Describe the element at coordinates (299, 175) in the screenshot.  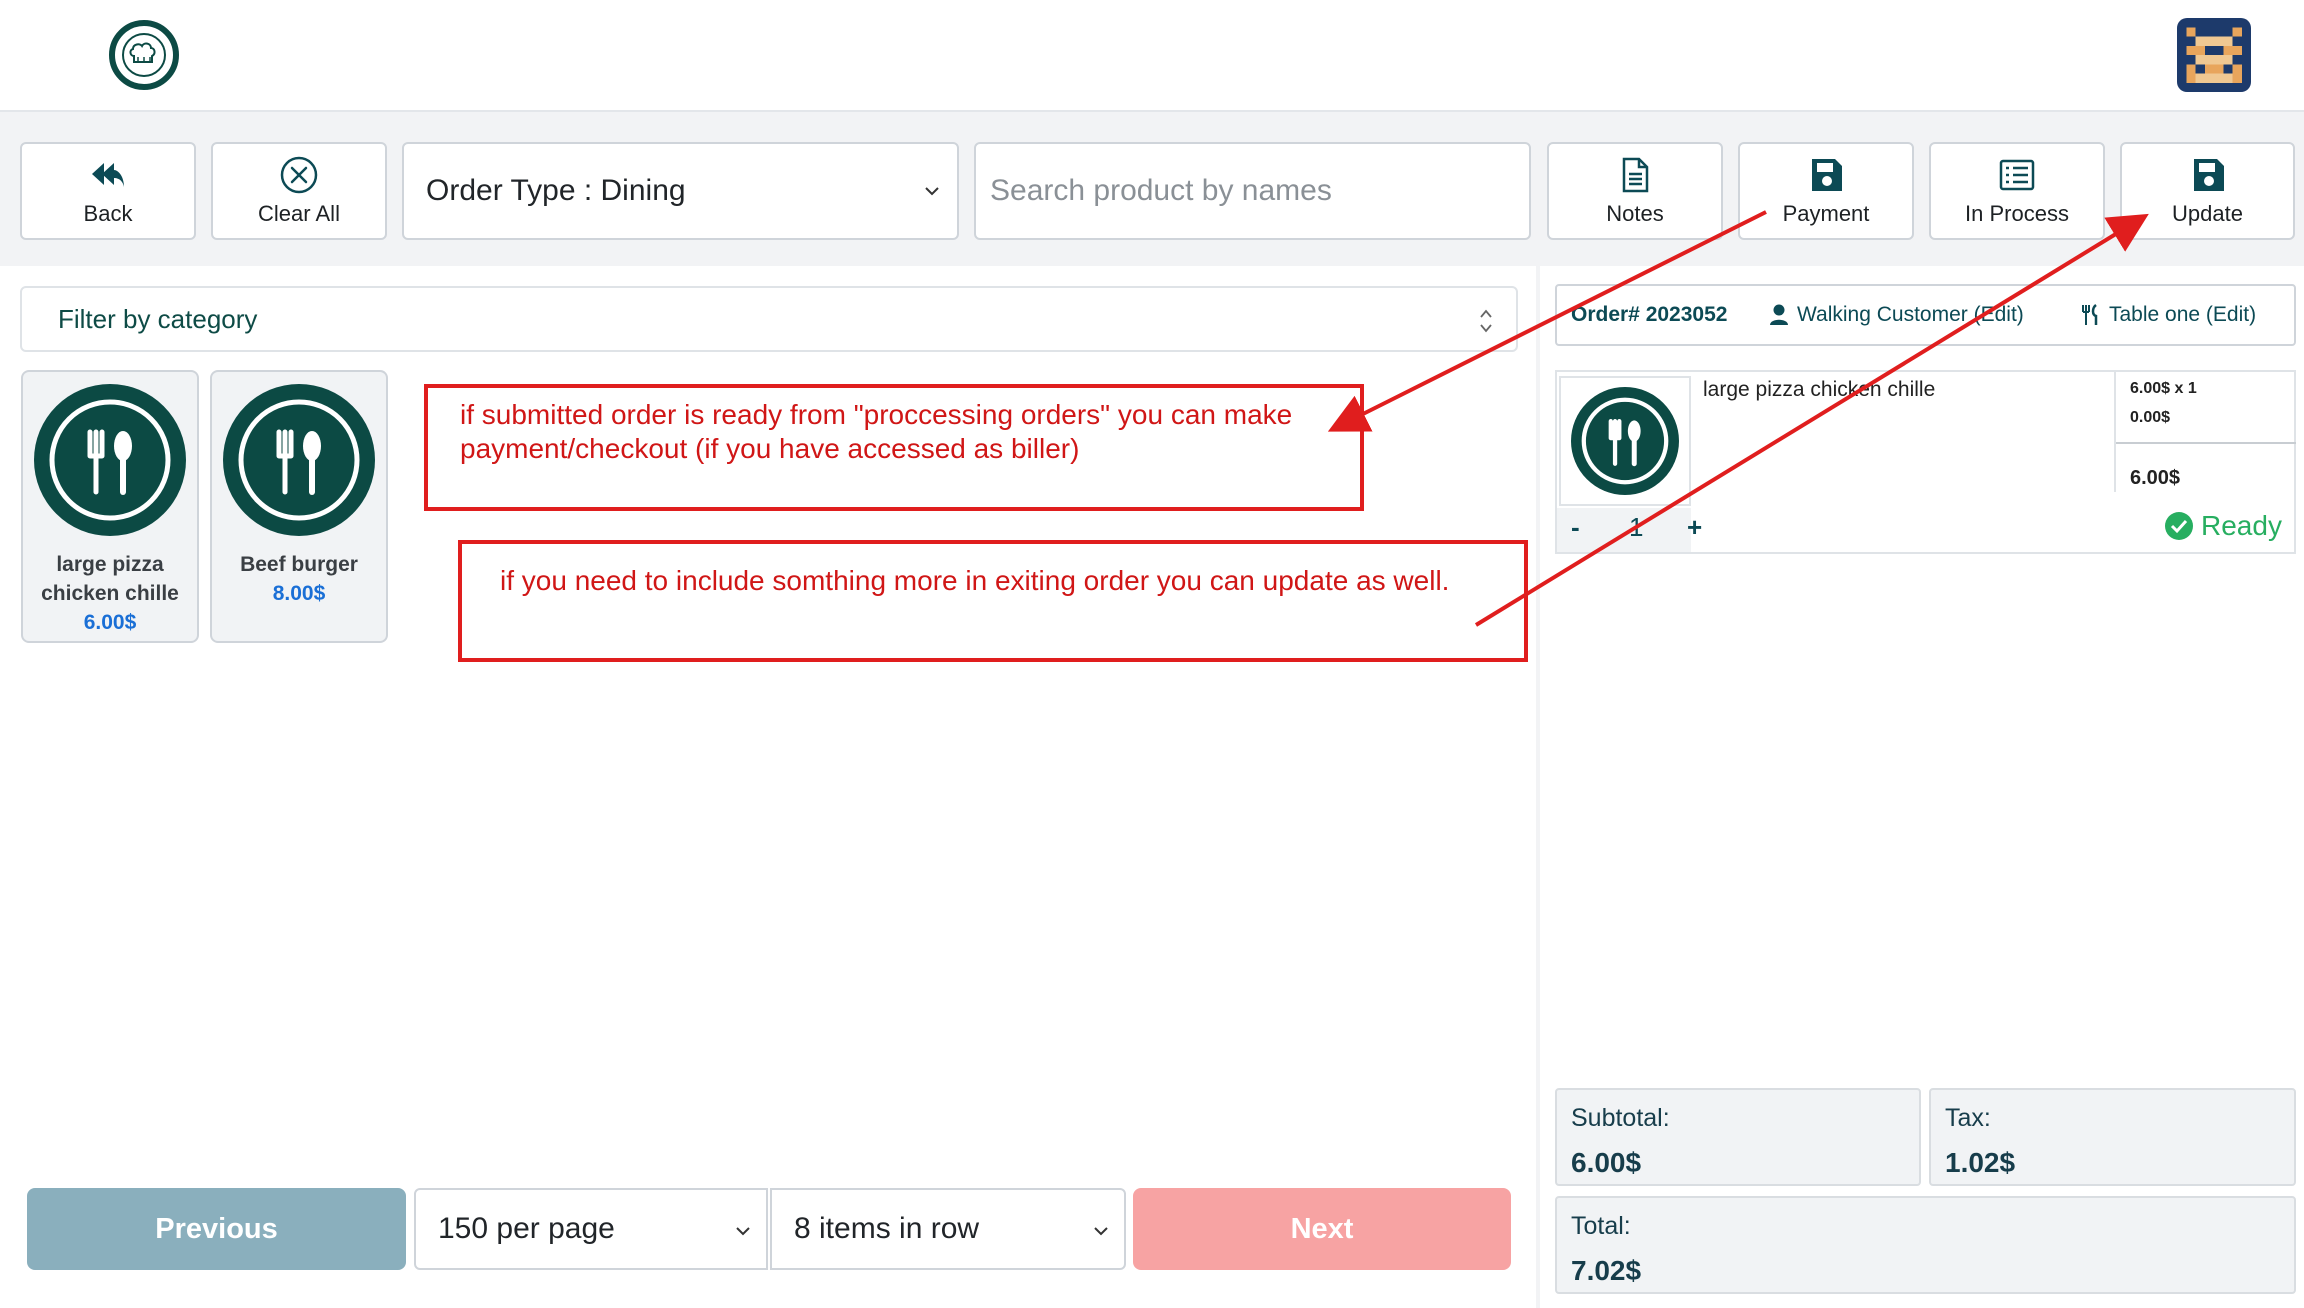
I see `close-circle-icon` at that location.